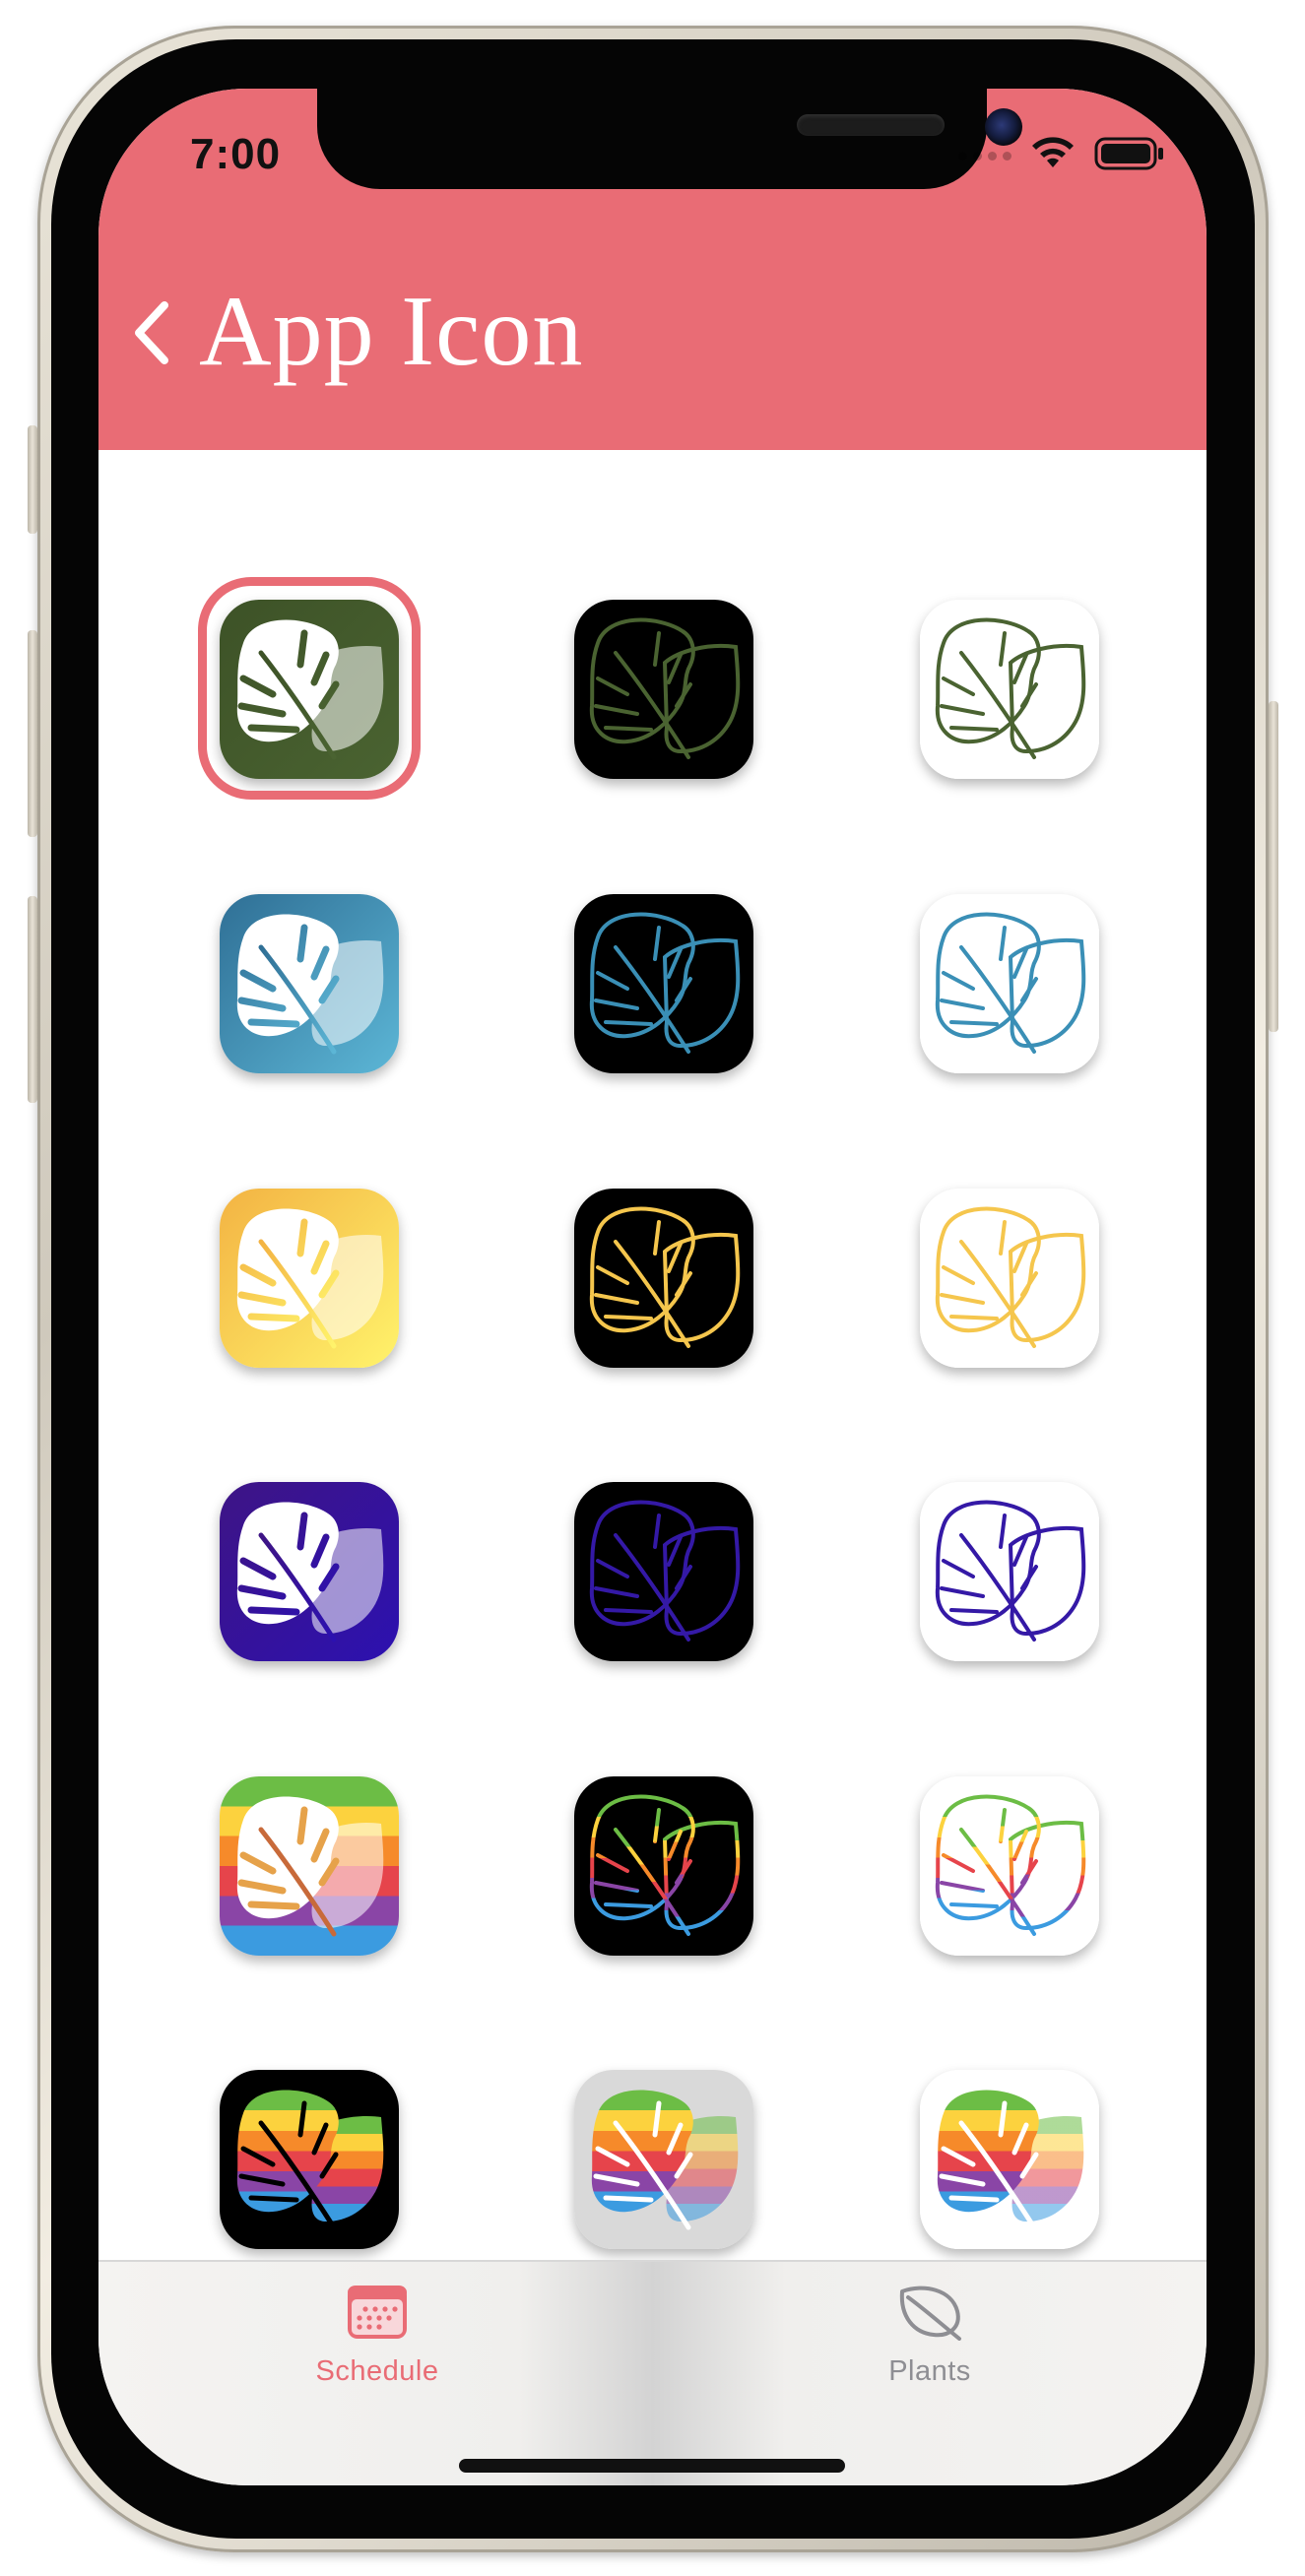  What do you see at coordinates (32, 479) in the screenshot?
I see `mute-switch` at bounding box center [32, 479].